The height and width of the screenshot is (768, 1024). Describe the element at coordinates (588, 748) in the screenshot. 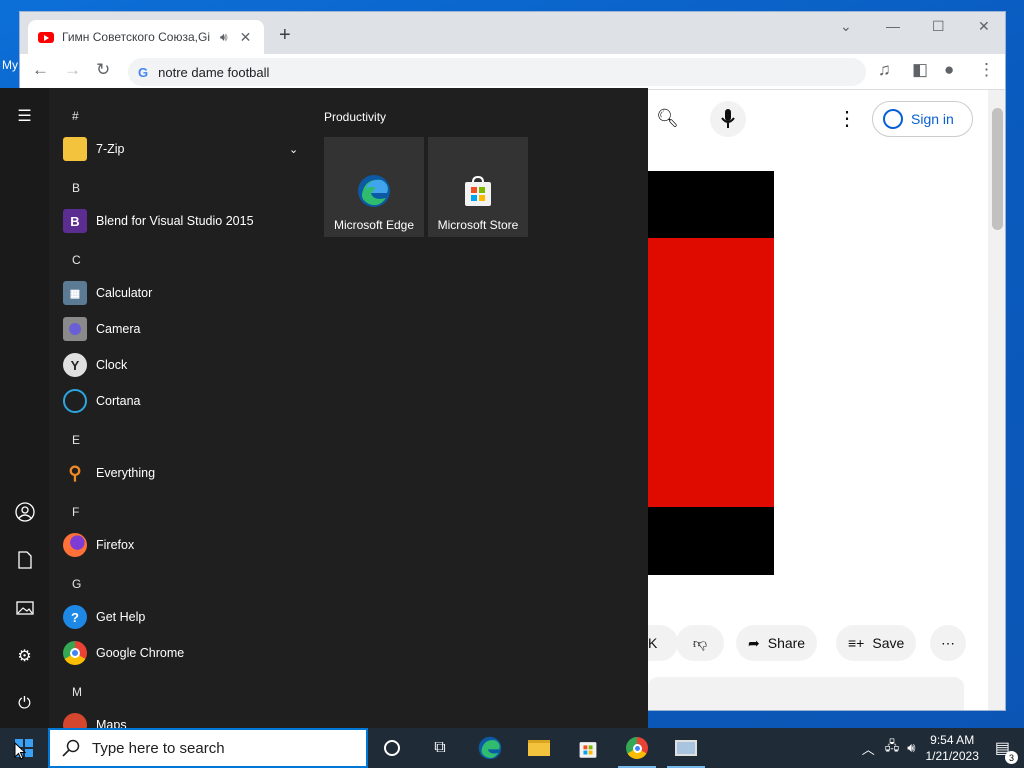

I see `taskbar-store` at that location.